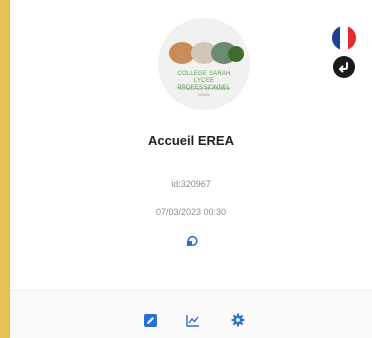 Image resolution: width=372 pixels, height=338 pixels. What do you see at coordinates (192, 241) in the screenshot?
I see `sync-icon` at bounding box center [192, 241].